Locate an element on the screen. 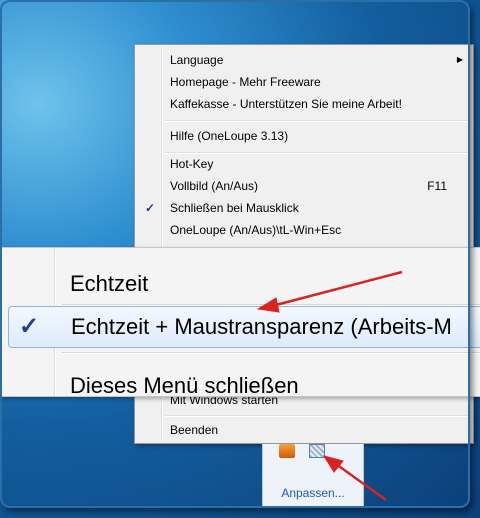 The image size is (480, 518). menu-item-label: OneLoupe (An/Aus)\tL-Win+Esc is located at coordinates (256, 230).